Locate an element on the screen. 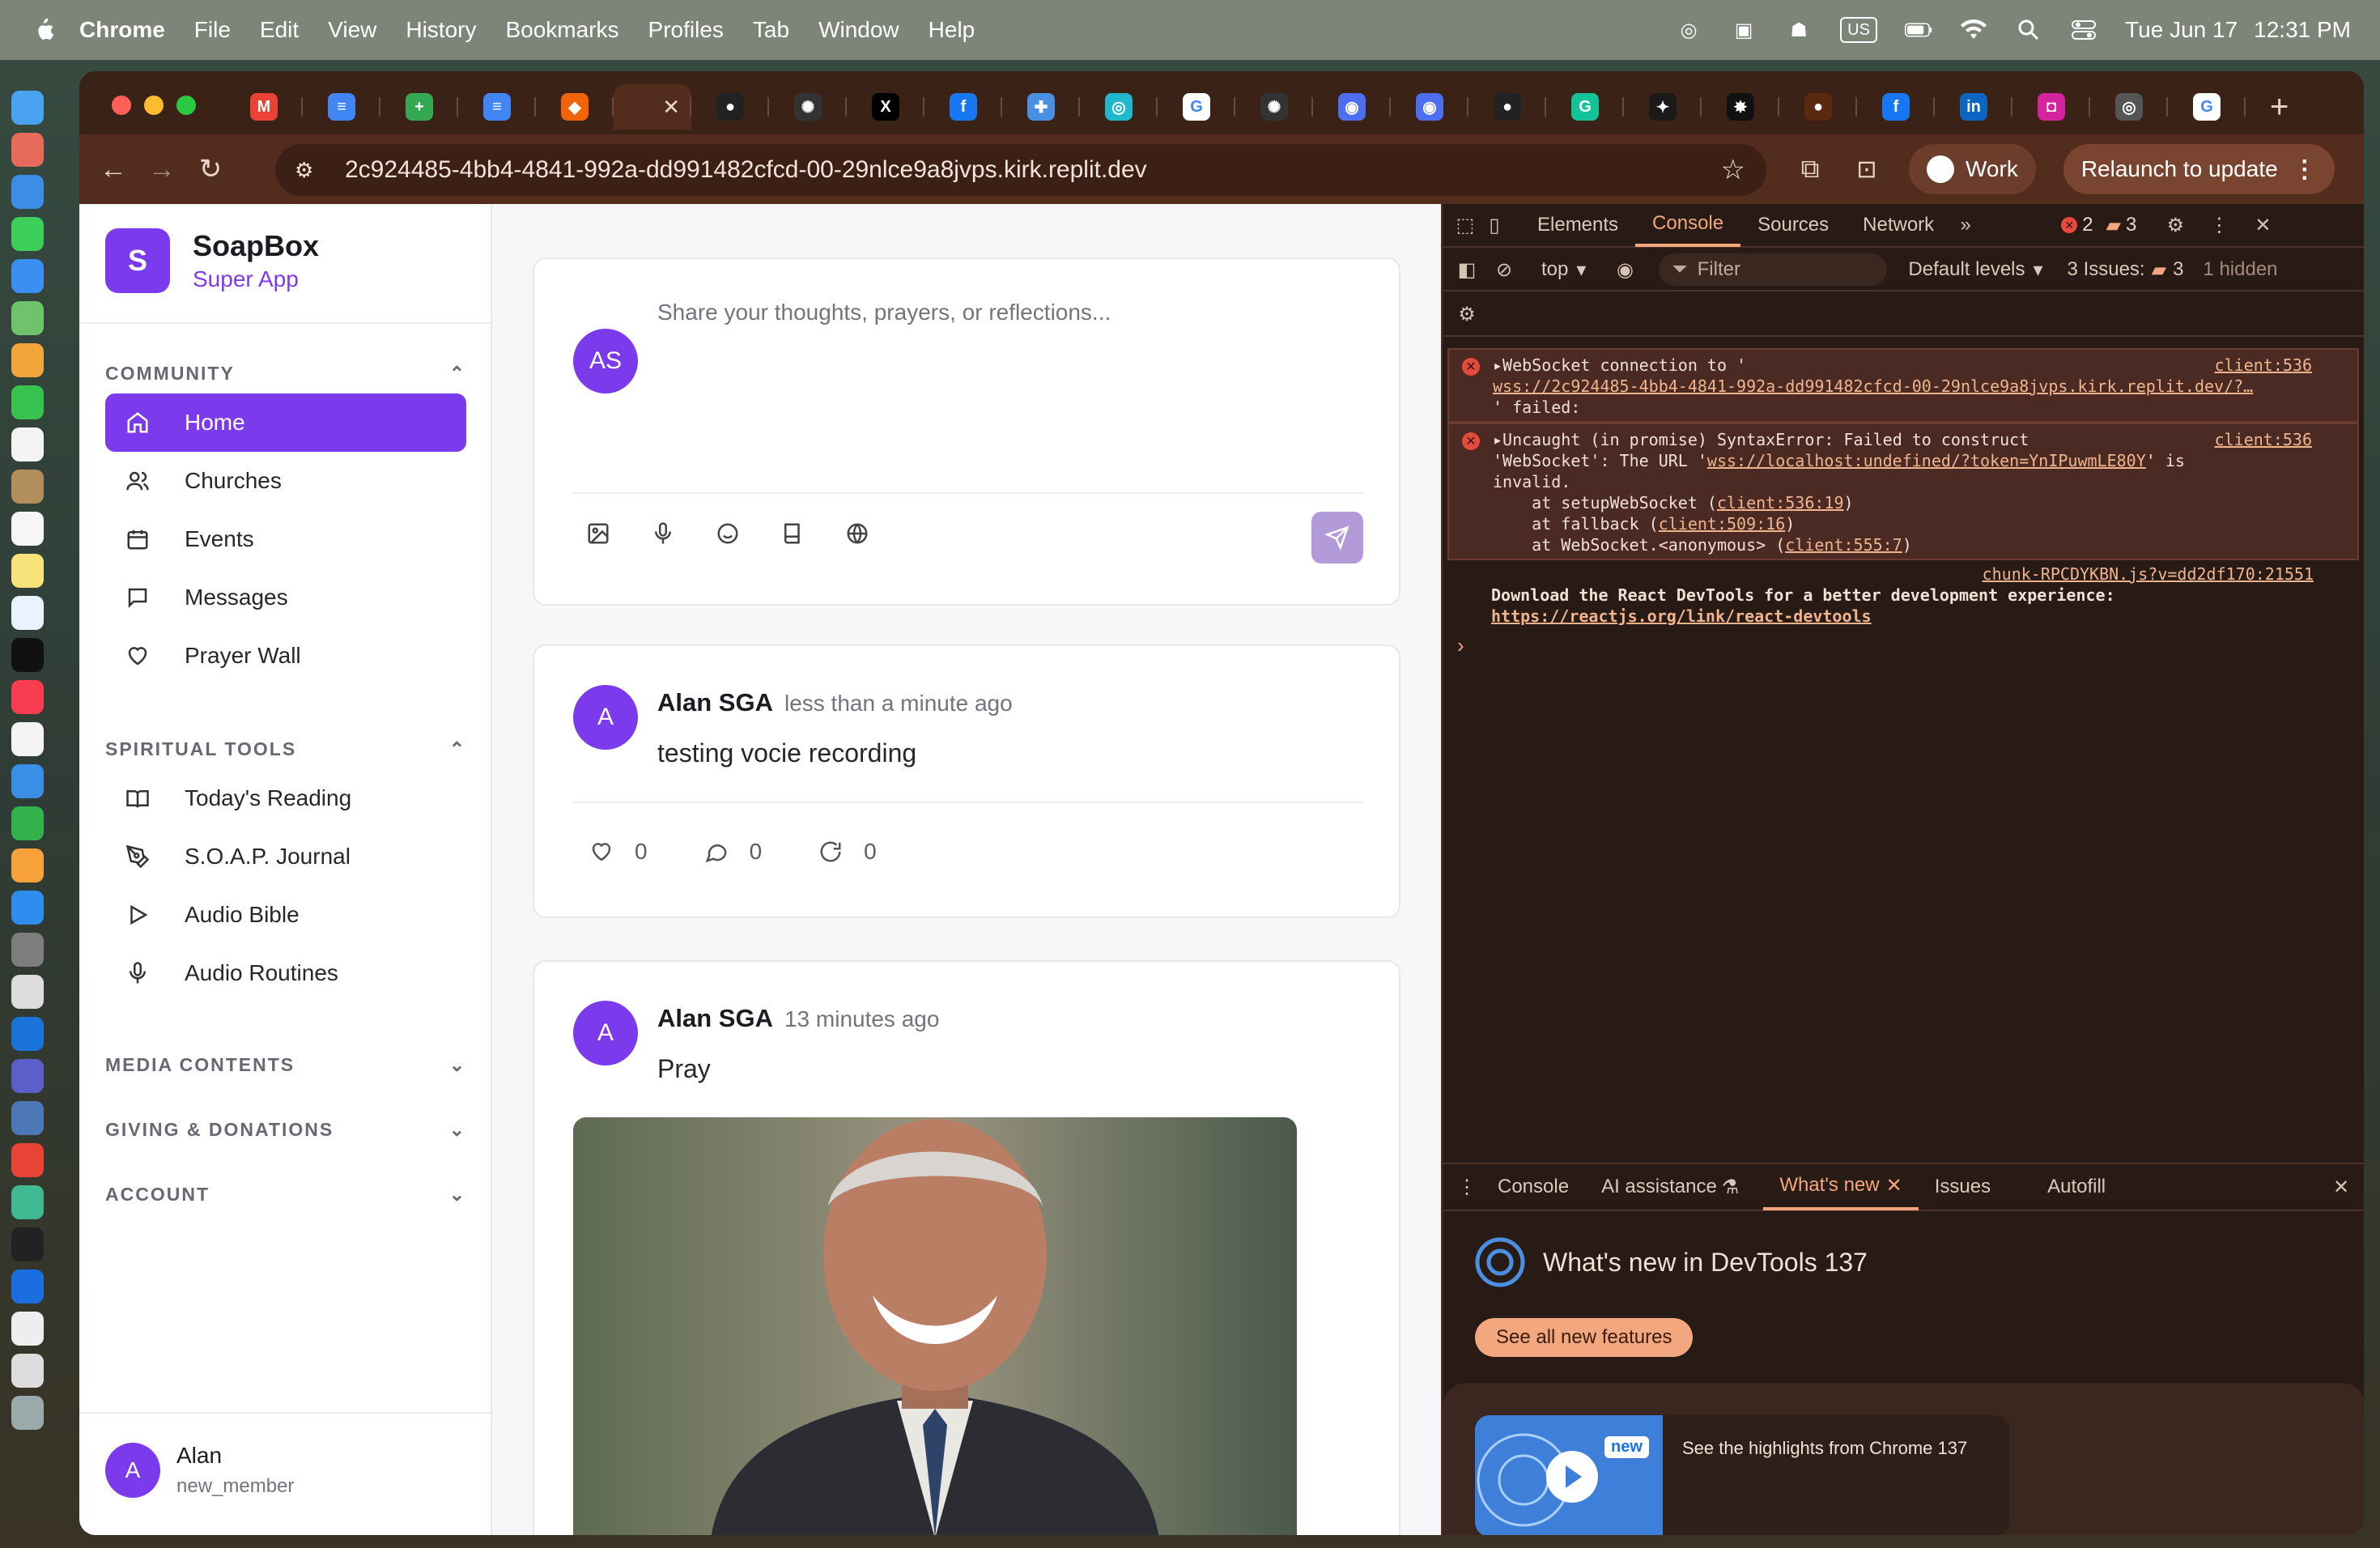 The image size is (2380, 1548). menubar-date: Tue Jun 17 is located at coordinates (2181, 30).